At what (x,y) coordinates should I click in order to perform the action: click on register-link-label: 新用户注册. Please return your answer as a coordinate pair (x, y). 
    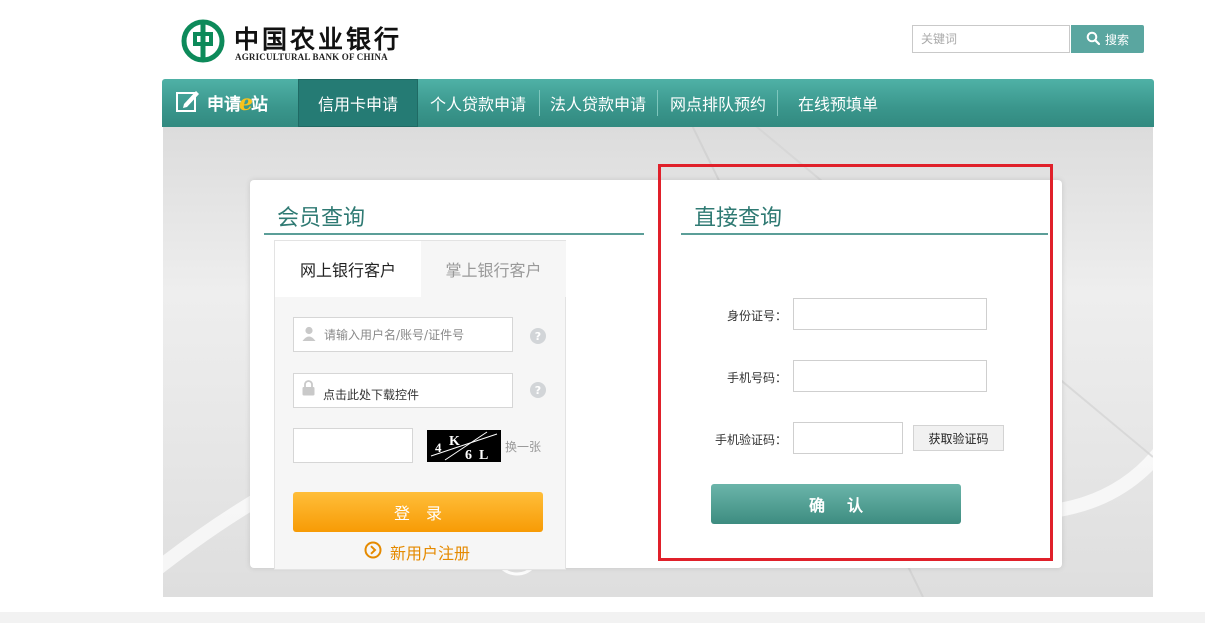
    Looking at the image, I should click on (430, 553).